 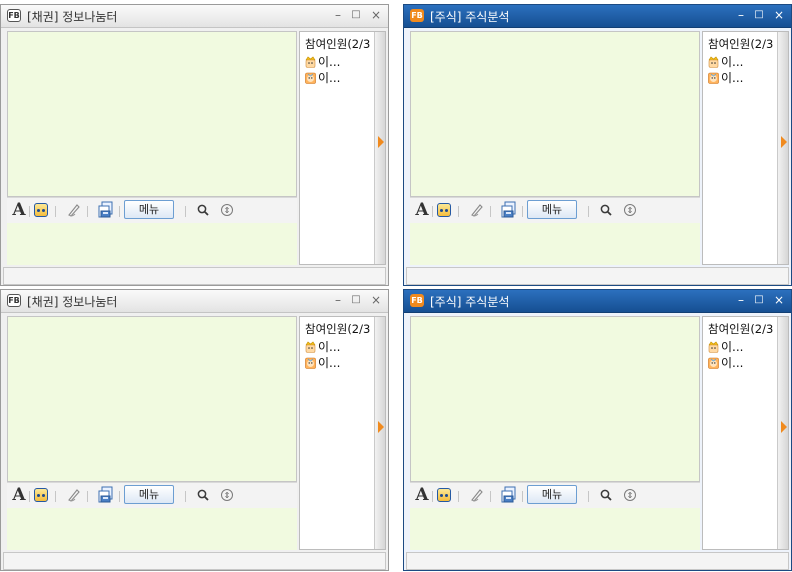 I want to click on status-bar, so click(x=194, y=561).